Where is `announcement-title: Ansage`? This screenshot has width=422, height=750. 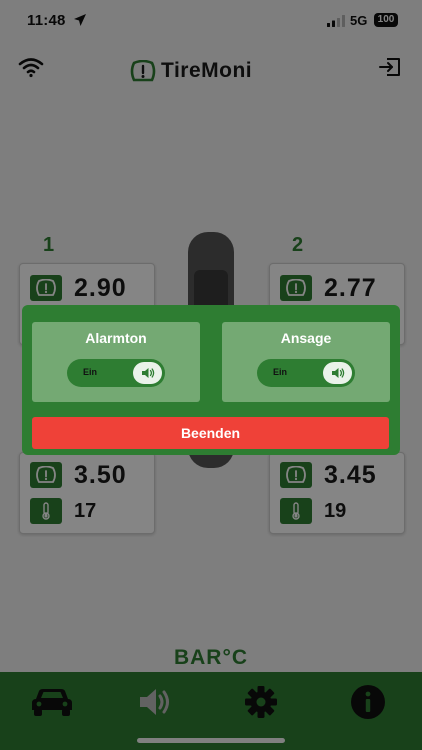 announcement-title: Ansage is located at coordinates (306, 338).